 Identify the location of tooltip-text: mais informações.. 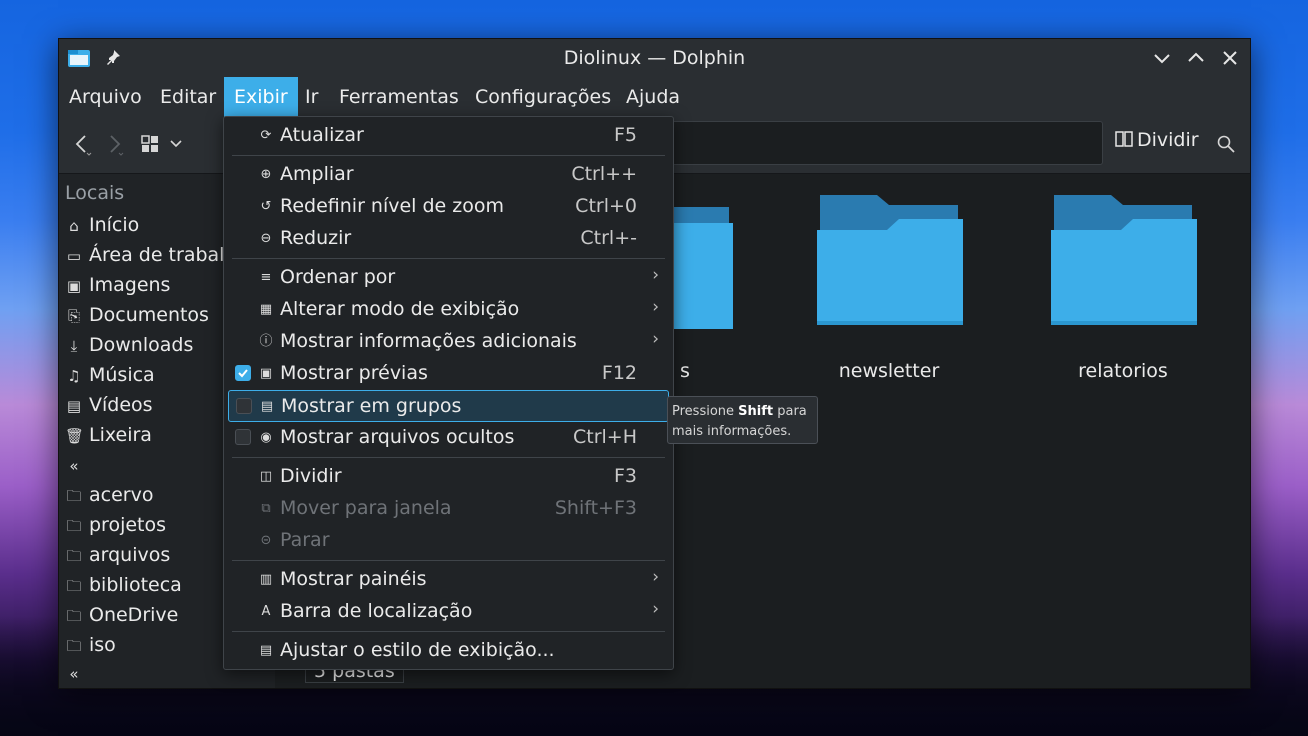
(732, 431).